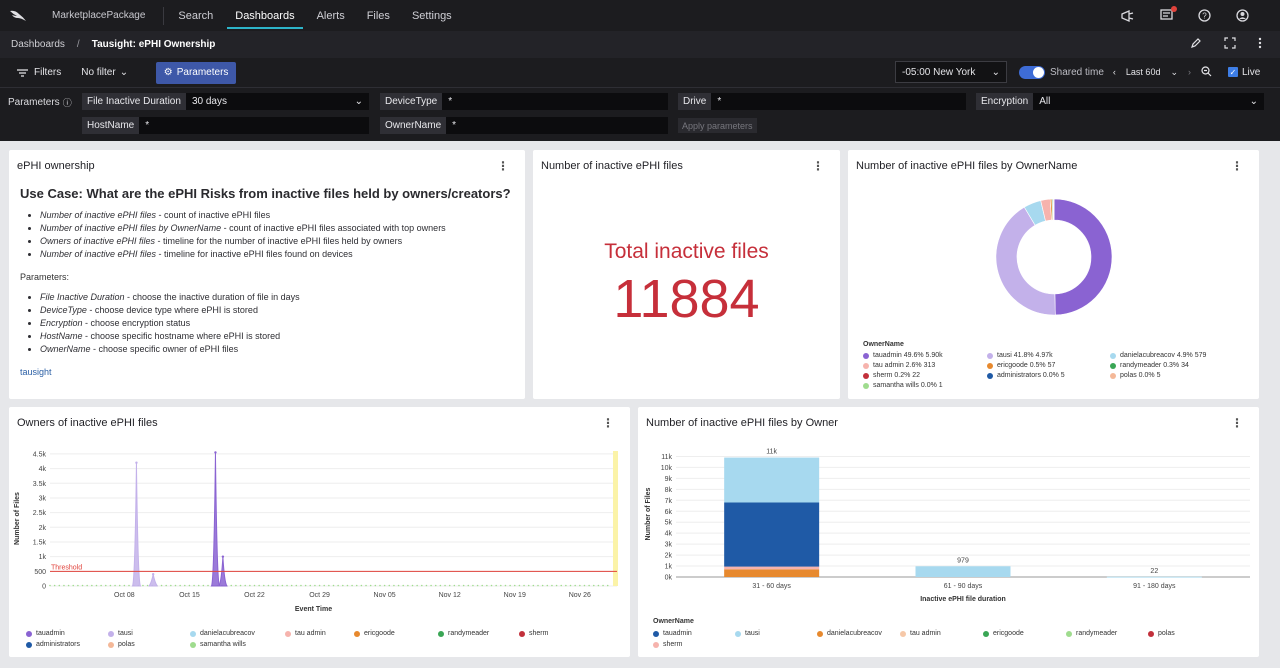 Image resolution: width=1280 pixels, height=668 pixels. I want to click on legend-item: tausi 41.8% 4.97k, so click(1020, 355).